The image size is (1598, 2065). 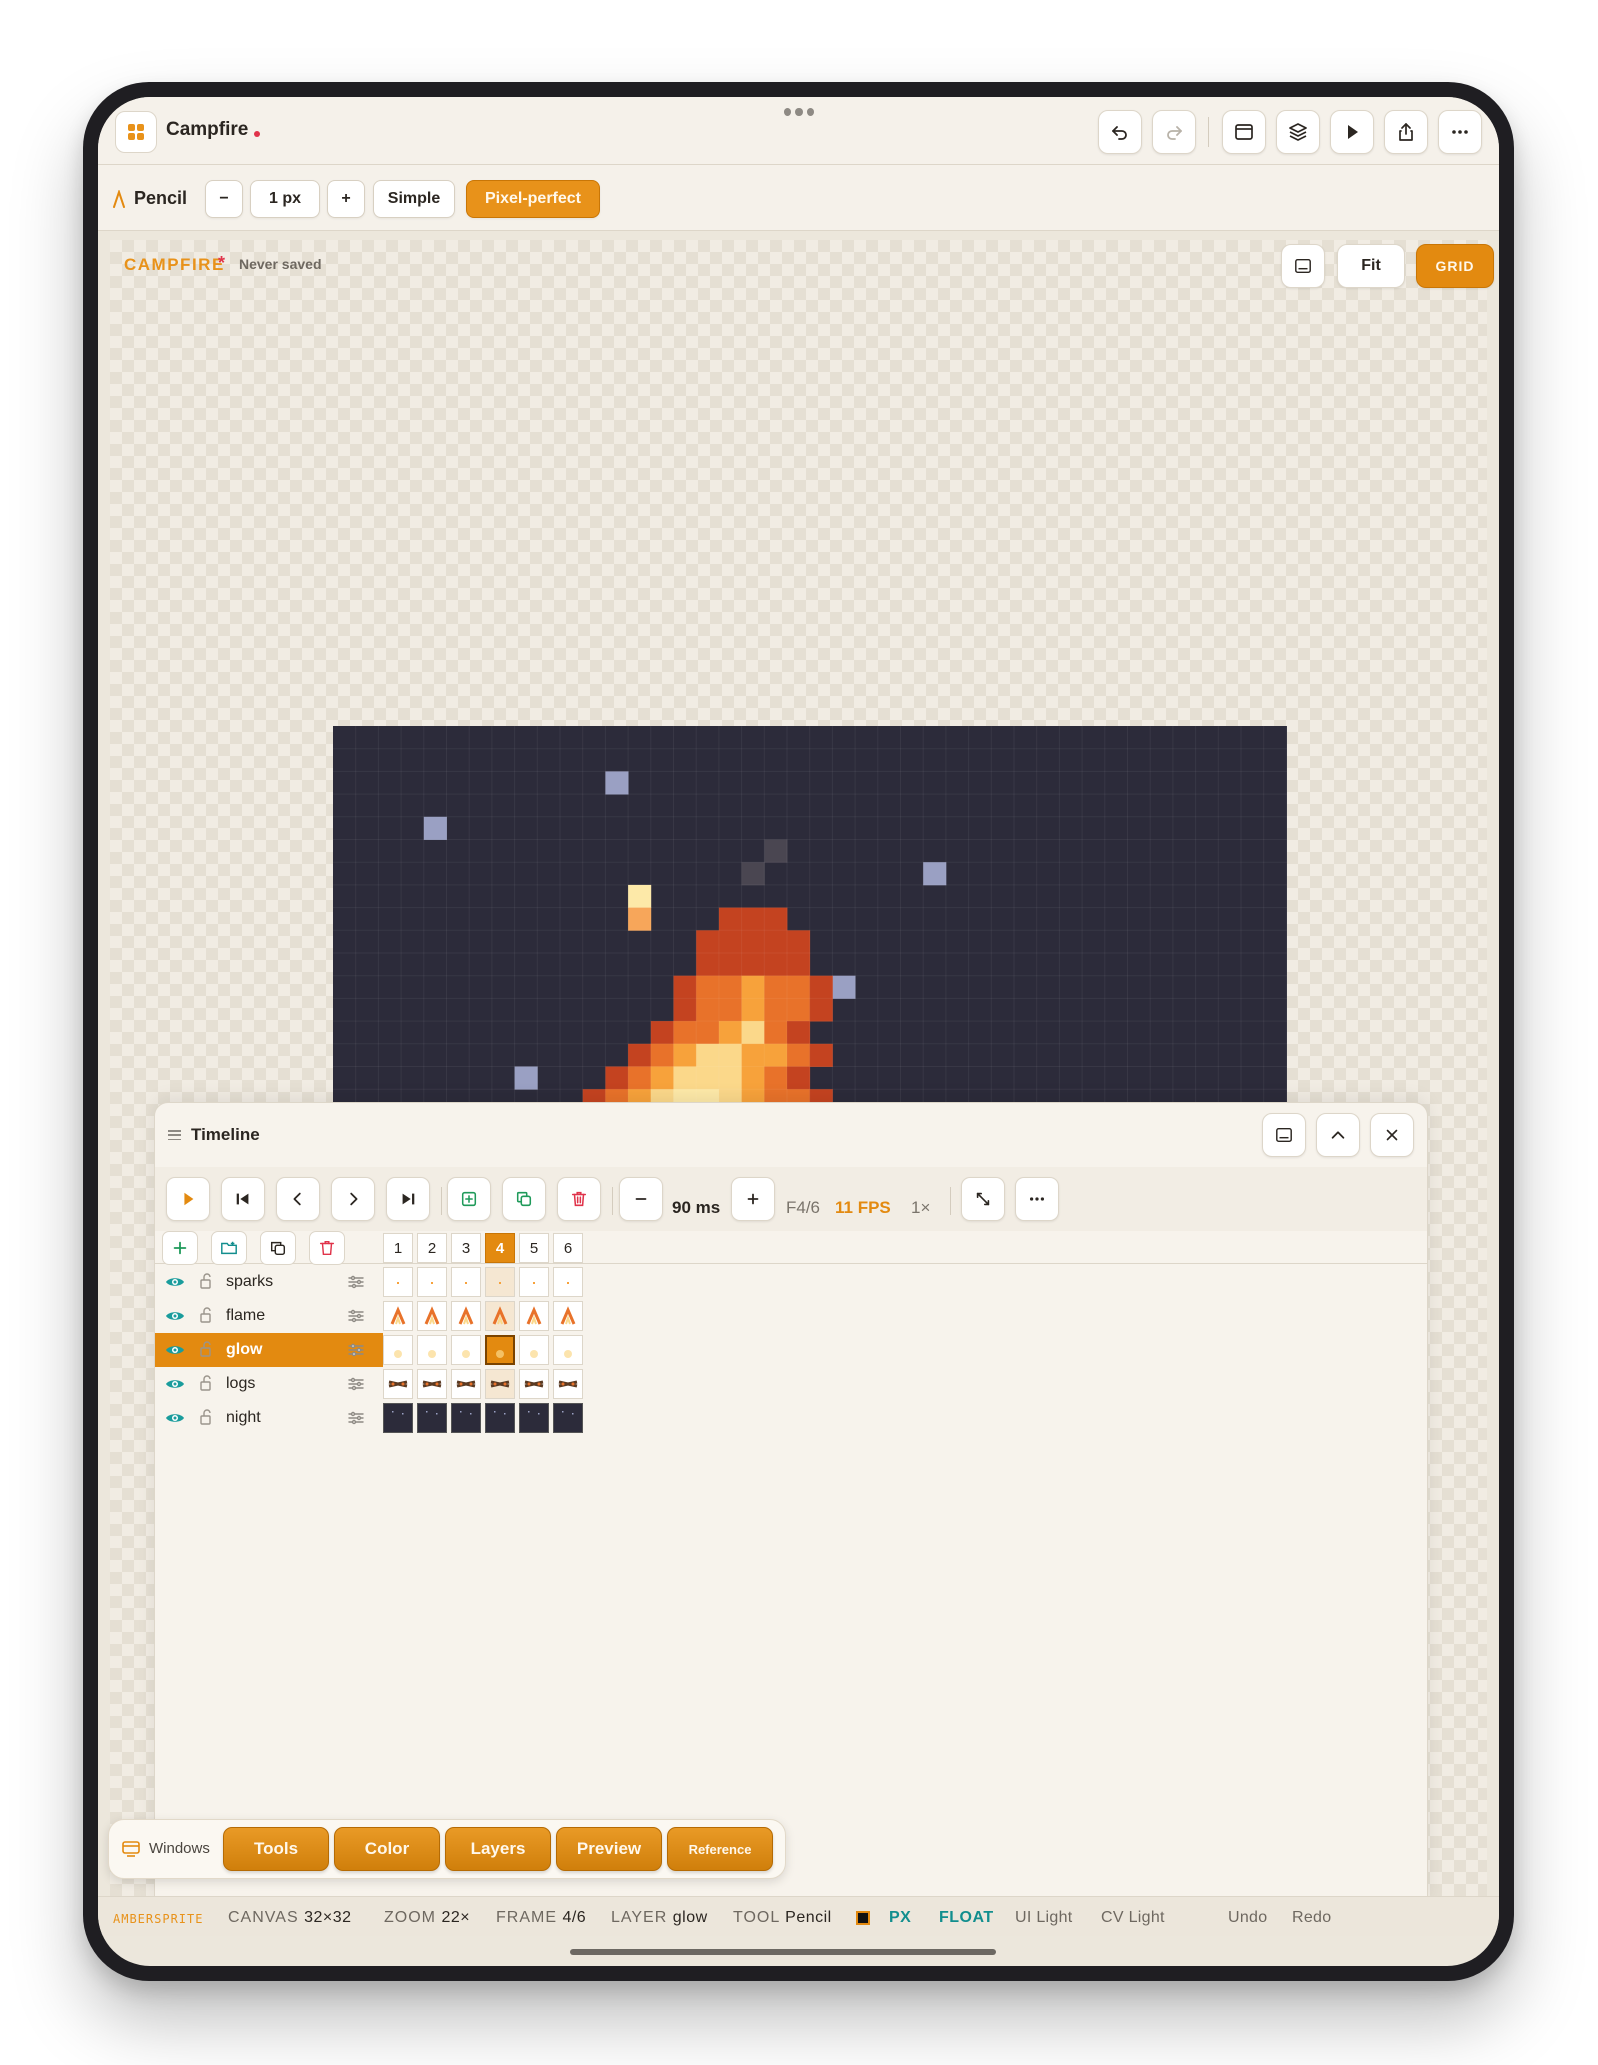 What do you see at coordinates (243, 1199) in the screenshot?
I see `first-frame-button` at bounding box center [243, 1199].